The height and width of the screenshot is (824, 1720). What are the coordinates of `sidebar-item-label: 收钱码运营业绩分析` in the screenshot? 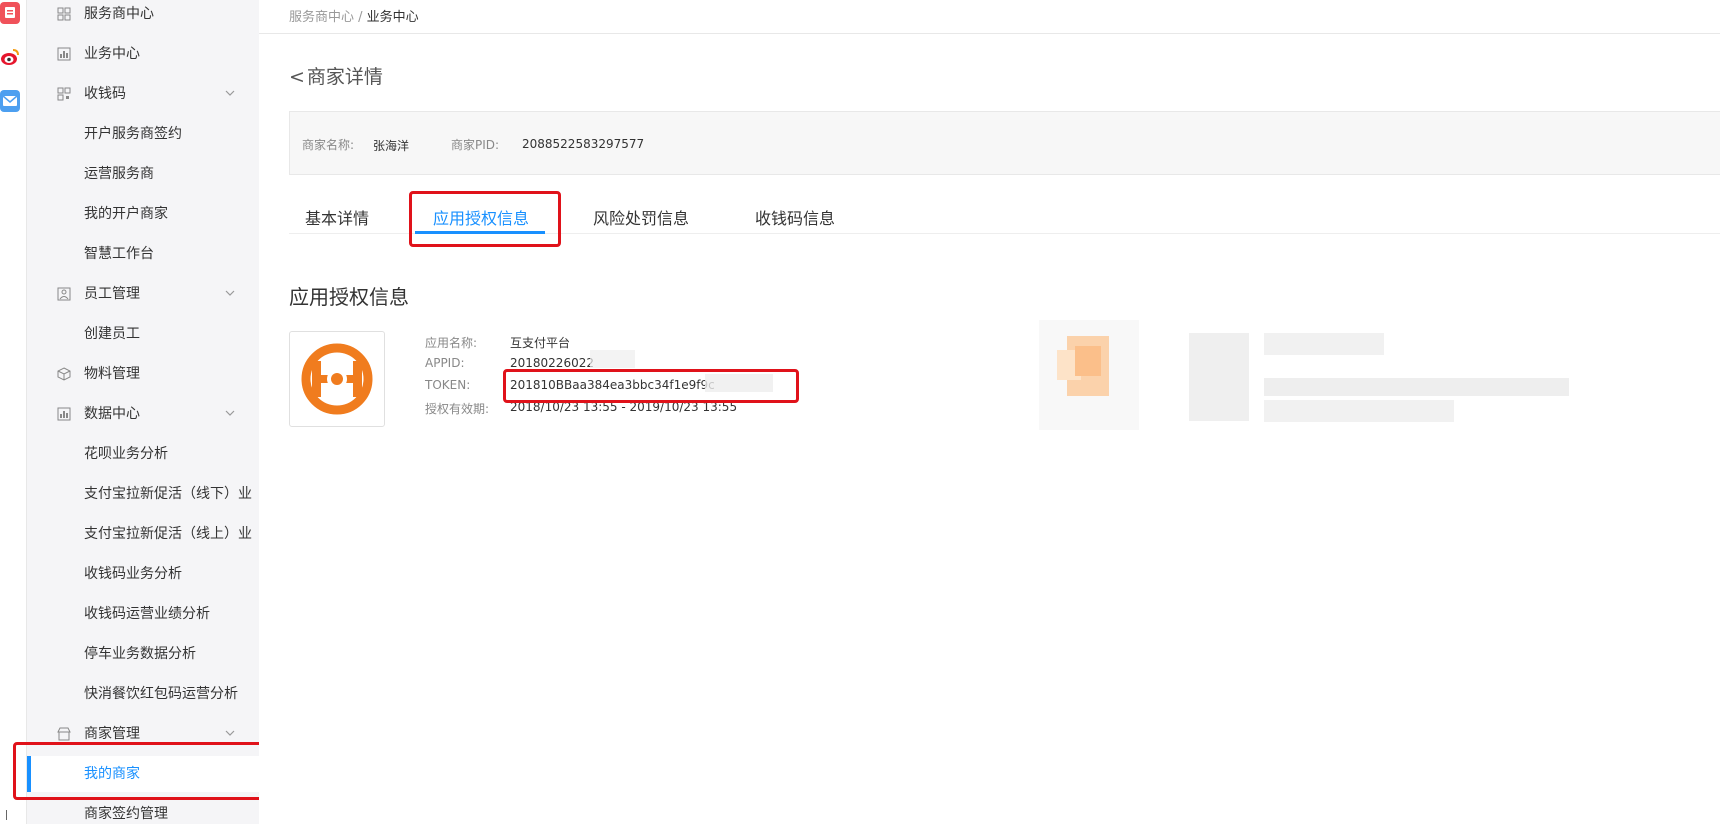 It's located at (147, 614).